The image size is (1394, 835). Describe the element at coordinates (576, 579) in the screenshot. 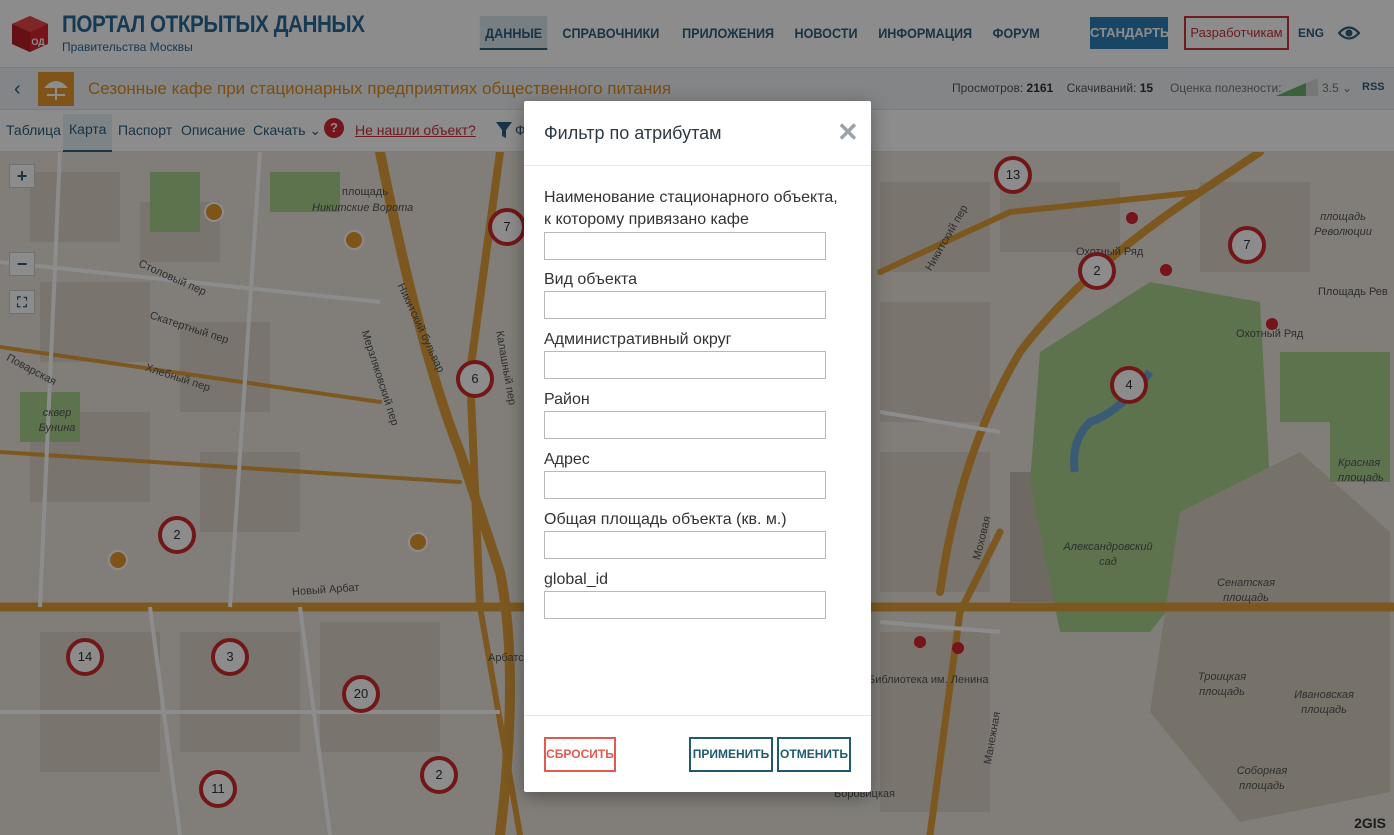

I see `field-label-global-id: global_id` at that location.